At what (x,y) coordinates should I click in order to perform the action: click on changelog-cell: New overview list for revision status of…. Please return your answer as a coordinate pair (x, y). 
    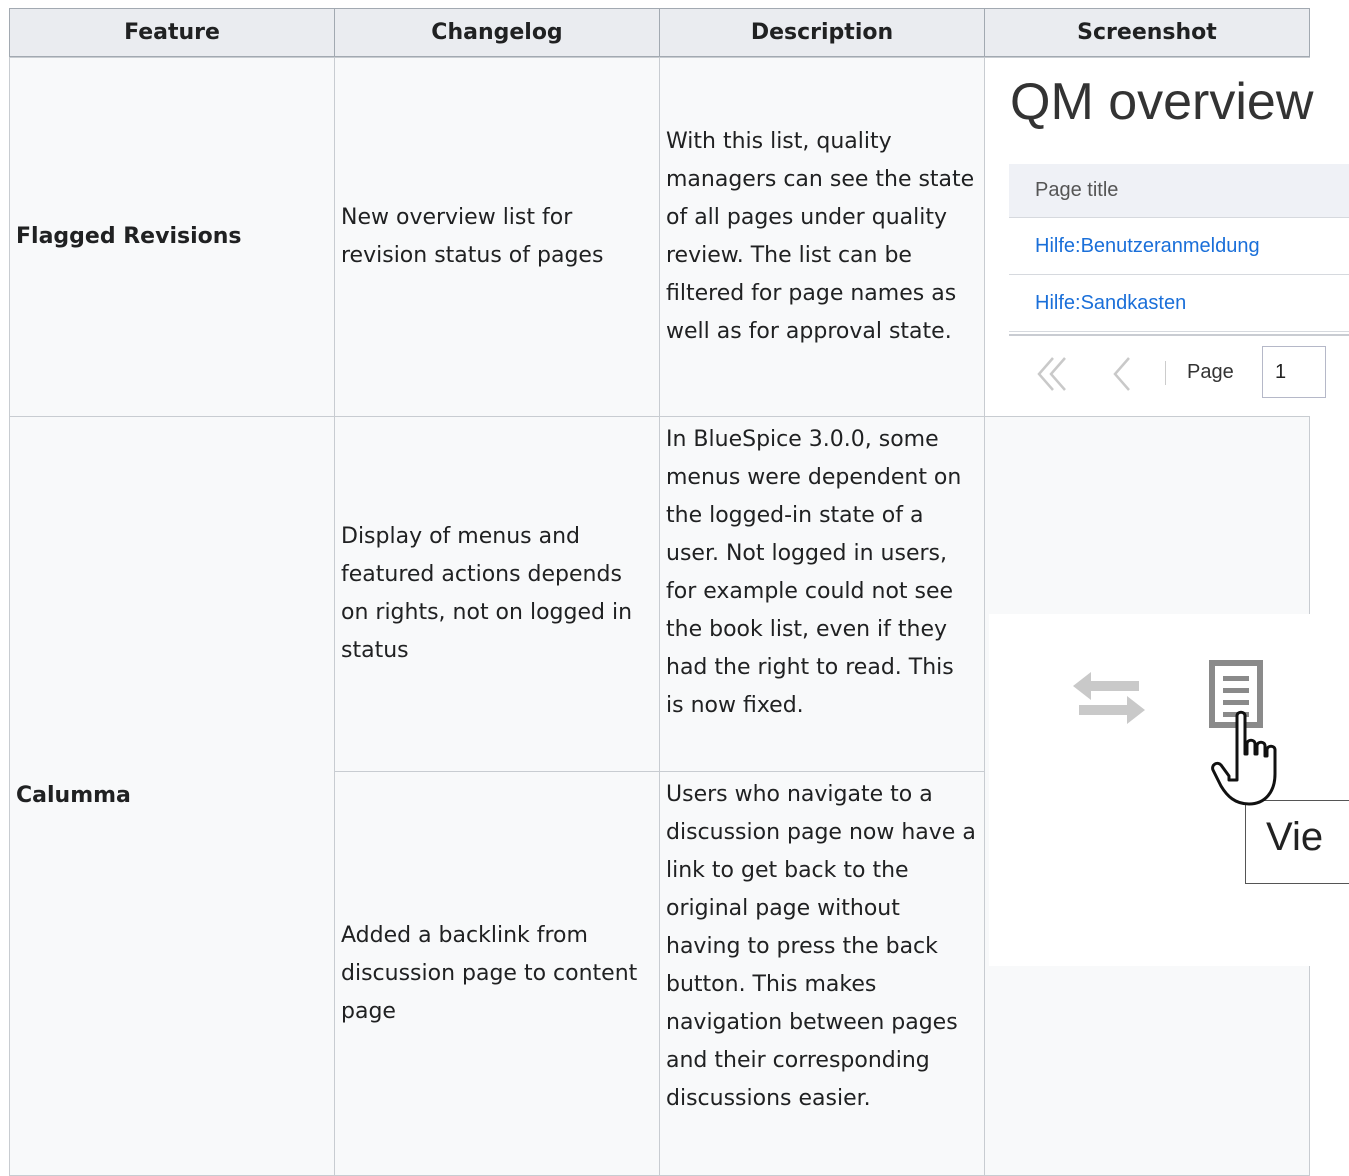
    Looking at the image, I should click on (497, 237).